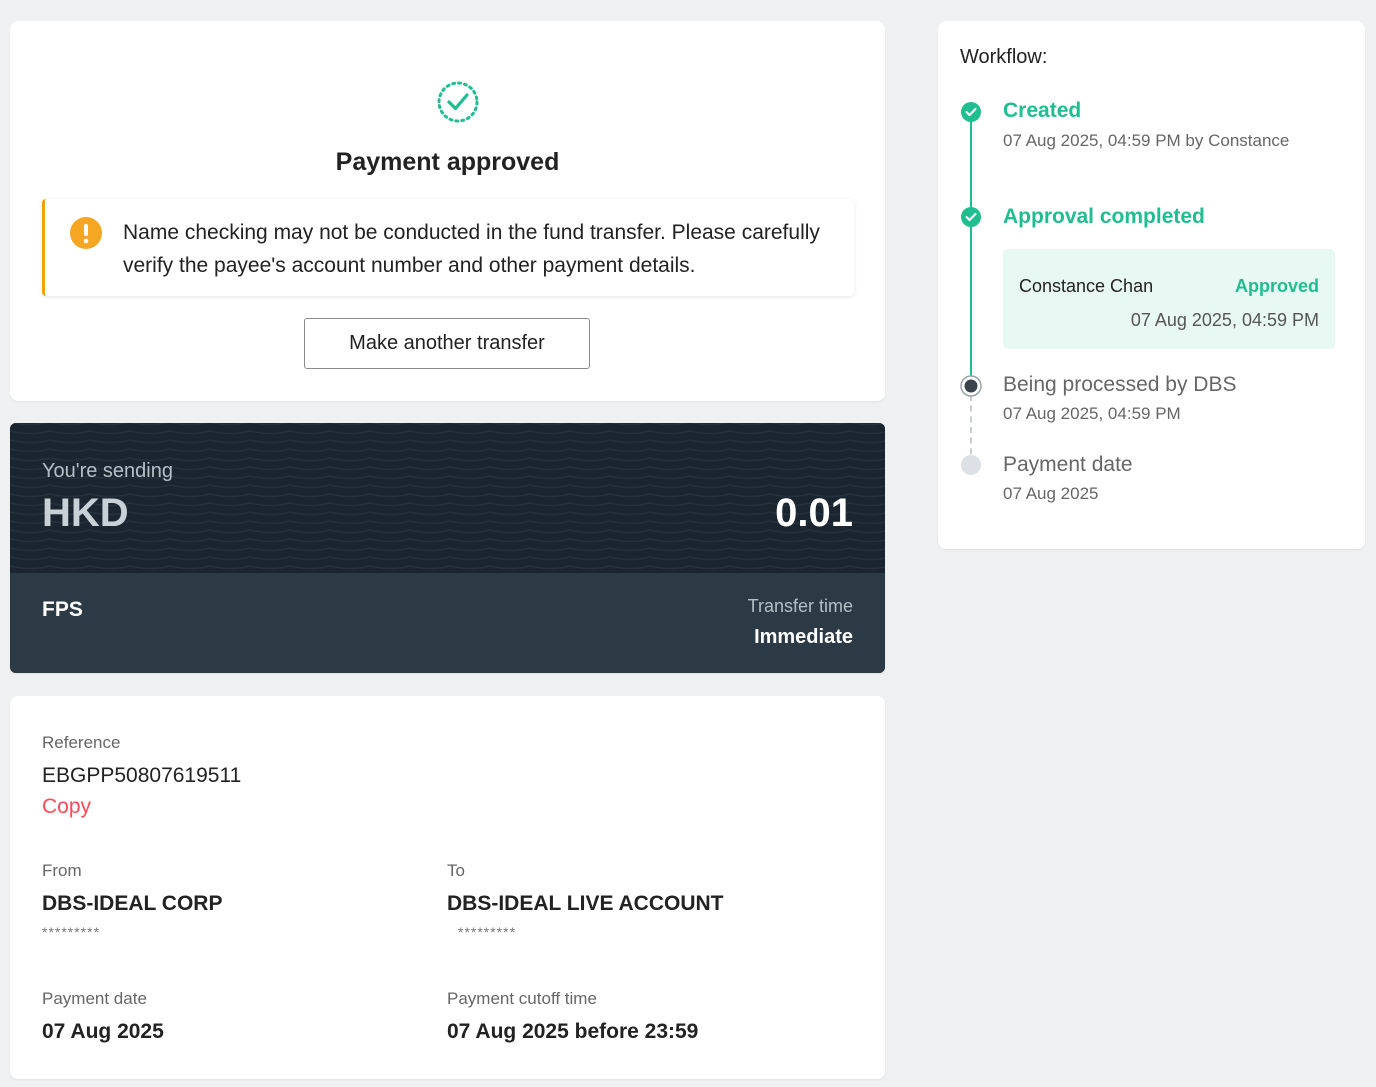  What do you see at coordinates (81, 742) in the screenshot?
I see `reference-label: Reference` at bounding box center [81, 742].